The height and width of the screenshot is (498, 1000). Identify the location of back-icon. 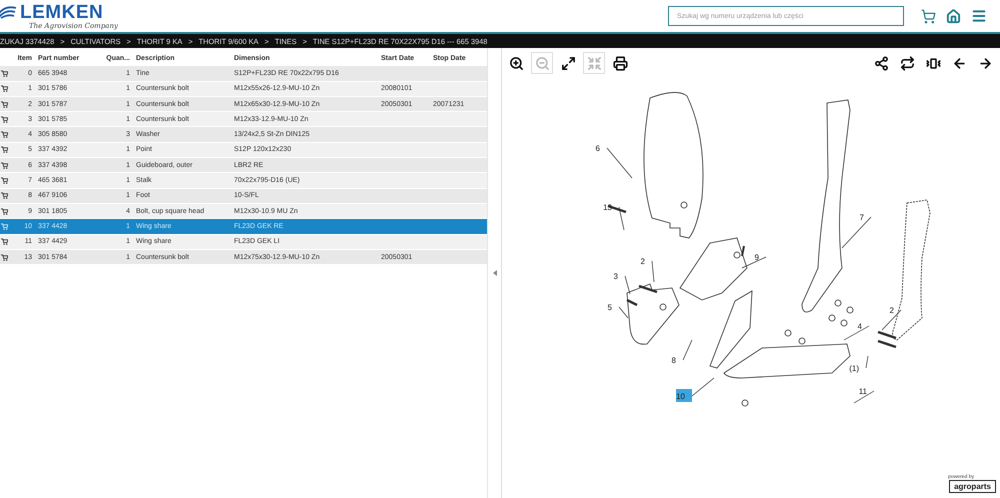
(959, 63).